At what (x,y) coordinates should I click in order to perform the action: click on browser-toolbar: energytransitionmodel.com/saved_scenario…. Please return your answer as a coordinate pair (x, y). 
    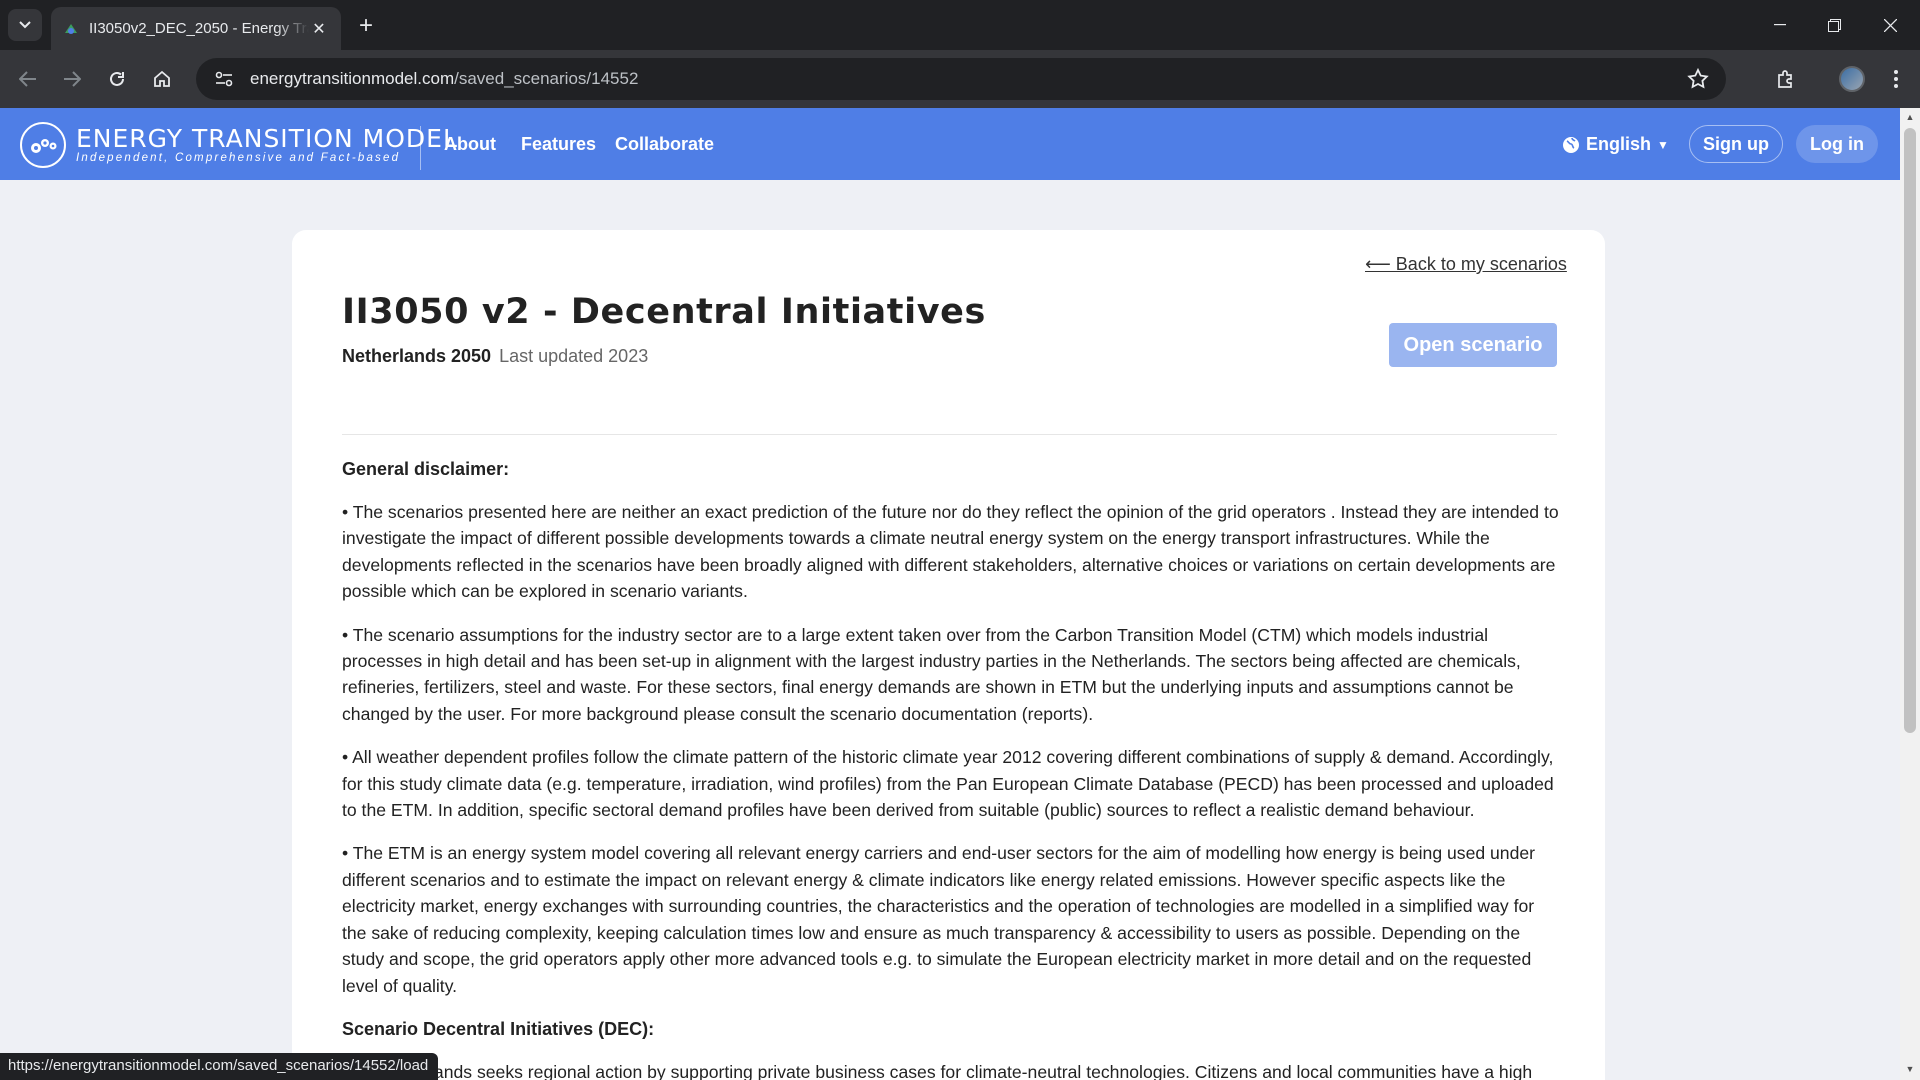
    Looking at the image, I should click on (960, 79).